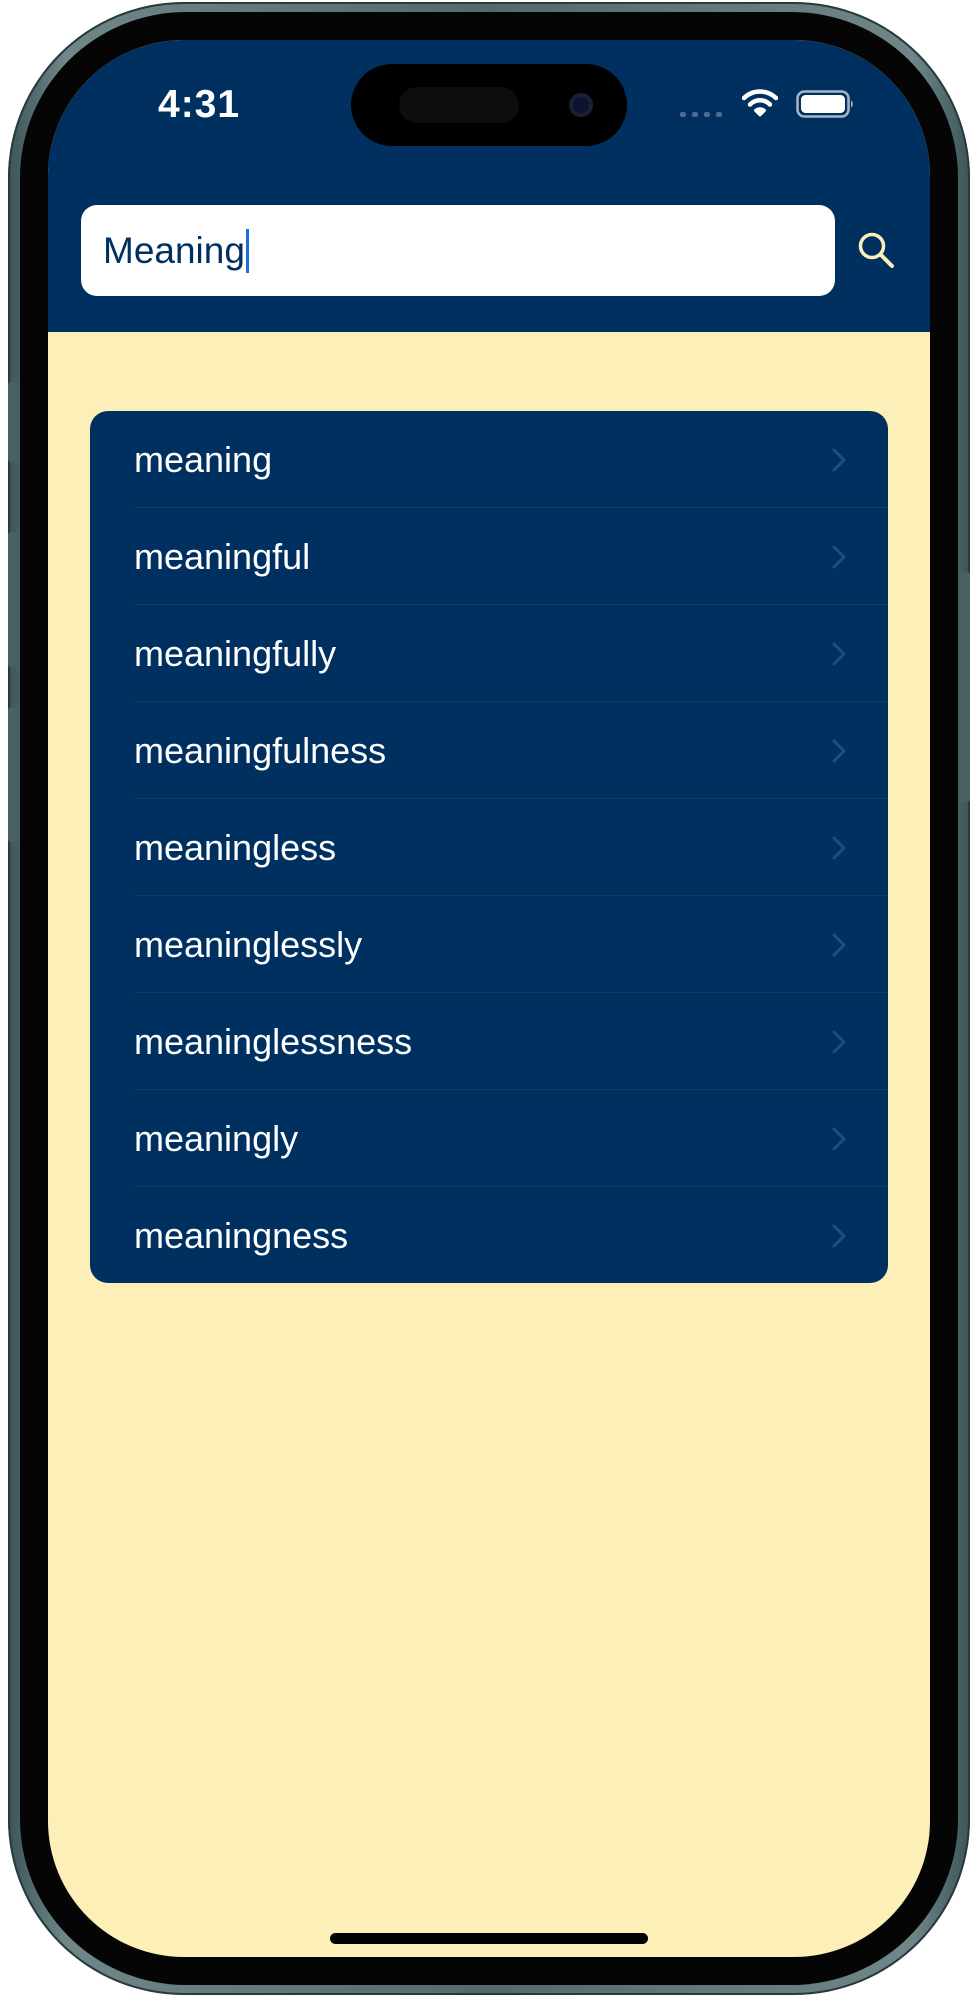  I want to click on list-item: meaningfully, so click(489, 653).